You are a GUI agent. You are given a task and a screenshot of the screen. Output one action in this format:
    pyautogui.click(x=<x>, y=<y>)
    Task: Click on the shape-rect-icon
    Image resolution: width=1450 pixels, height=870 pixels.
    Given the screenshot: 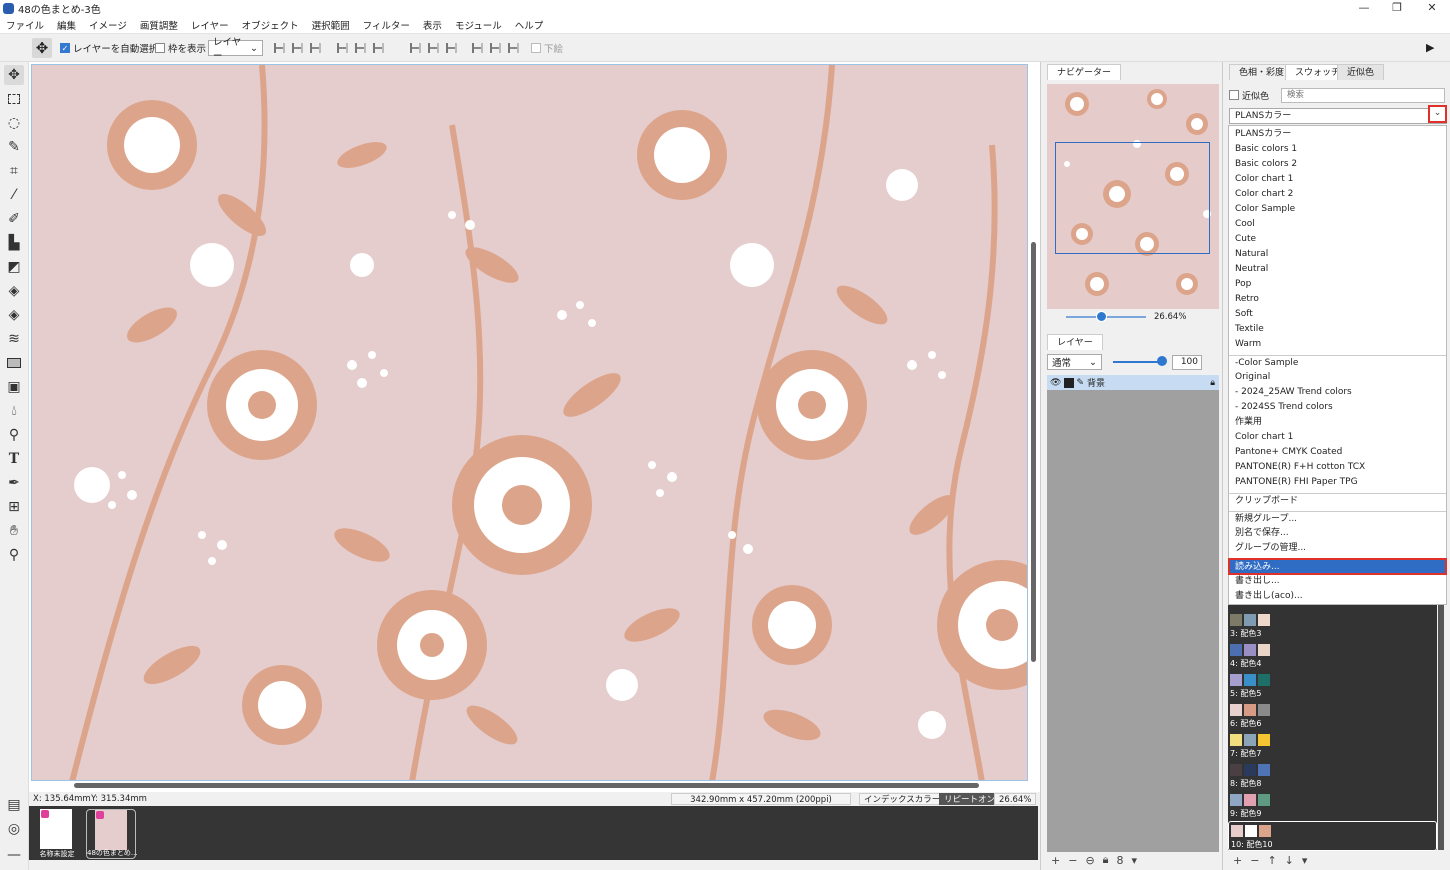 What is the action you would take?
    pyautogui.click(x=14, y=363)
    